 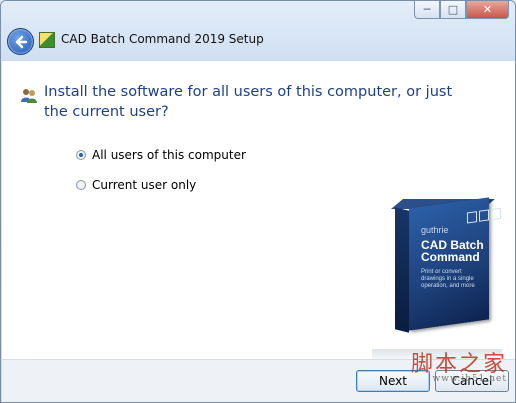 What do you see at coordinates (47, 40) in the screenshot?
I see `app-icon` at bounding box center [47, 40].